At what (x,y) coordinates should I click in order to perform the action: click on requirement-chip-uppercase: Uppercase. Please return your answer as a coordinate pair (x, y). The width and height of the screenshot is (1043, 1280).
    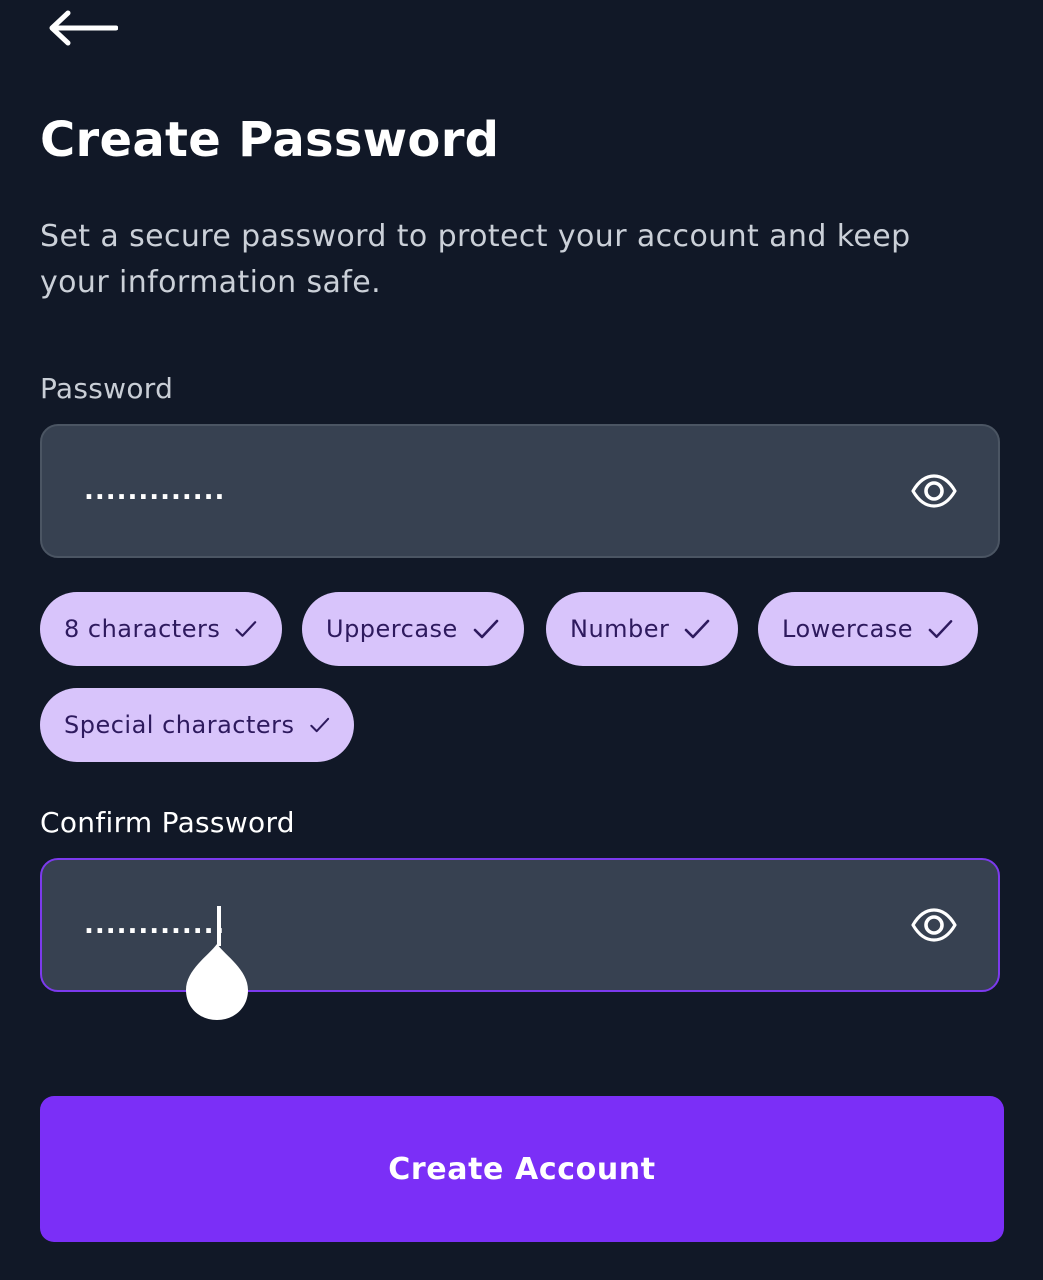
    Looking at the image, I should click on (413, 629).